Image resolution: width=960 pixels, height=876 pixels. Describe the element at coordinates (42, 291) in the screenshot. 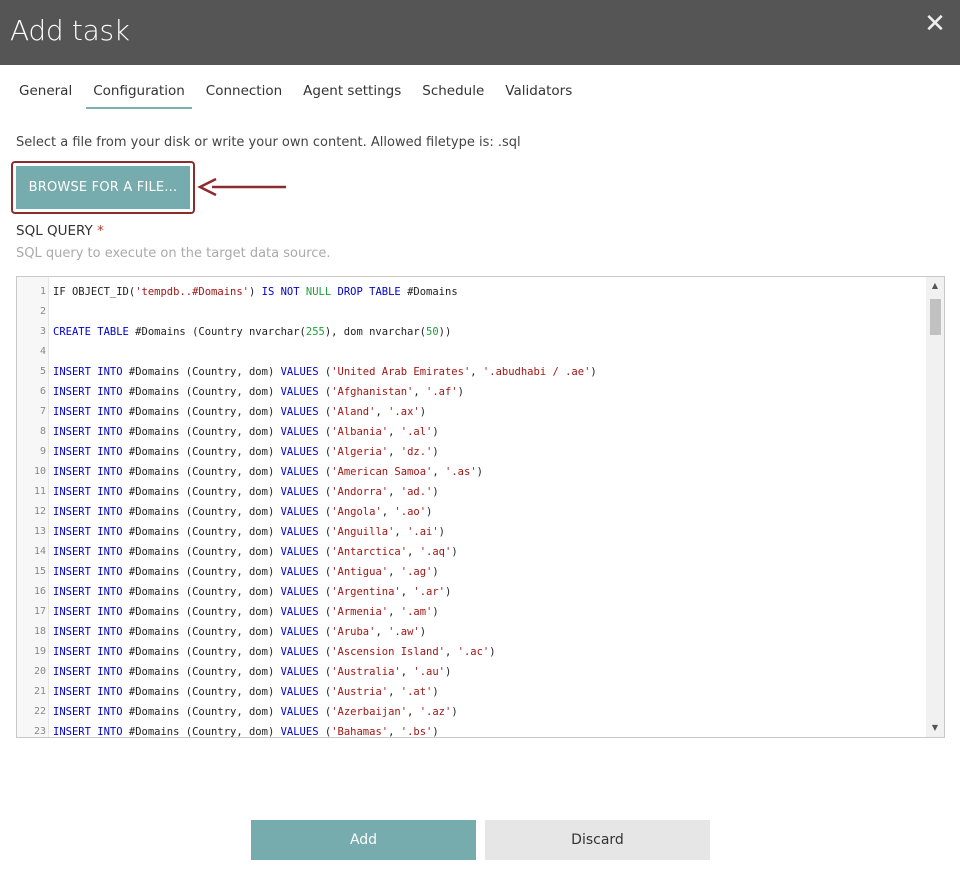

I see `line-number: 1` at that location.